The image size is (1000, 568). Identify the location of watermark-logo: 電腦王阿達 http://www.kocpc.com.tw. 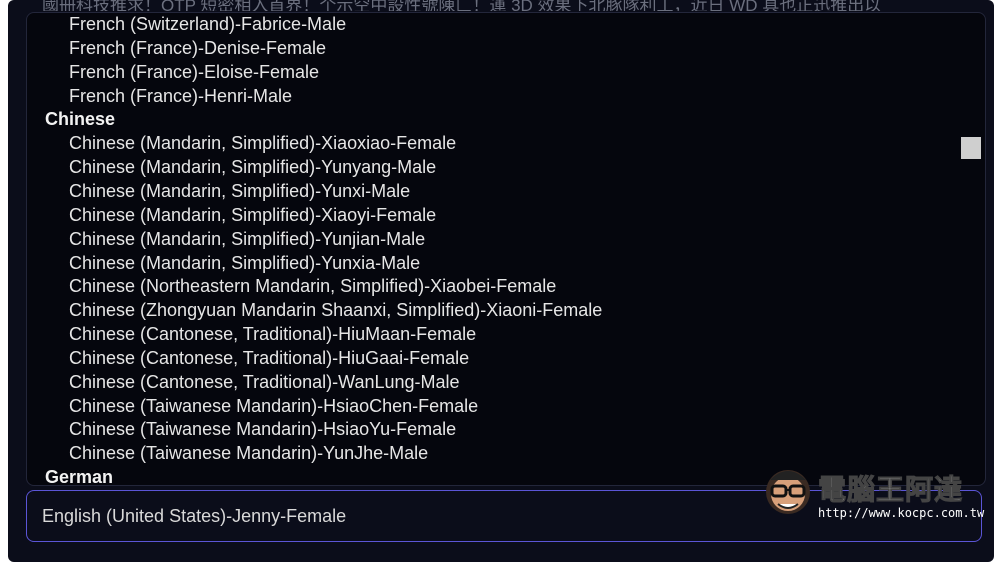
(872, 495).